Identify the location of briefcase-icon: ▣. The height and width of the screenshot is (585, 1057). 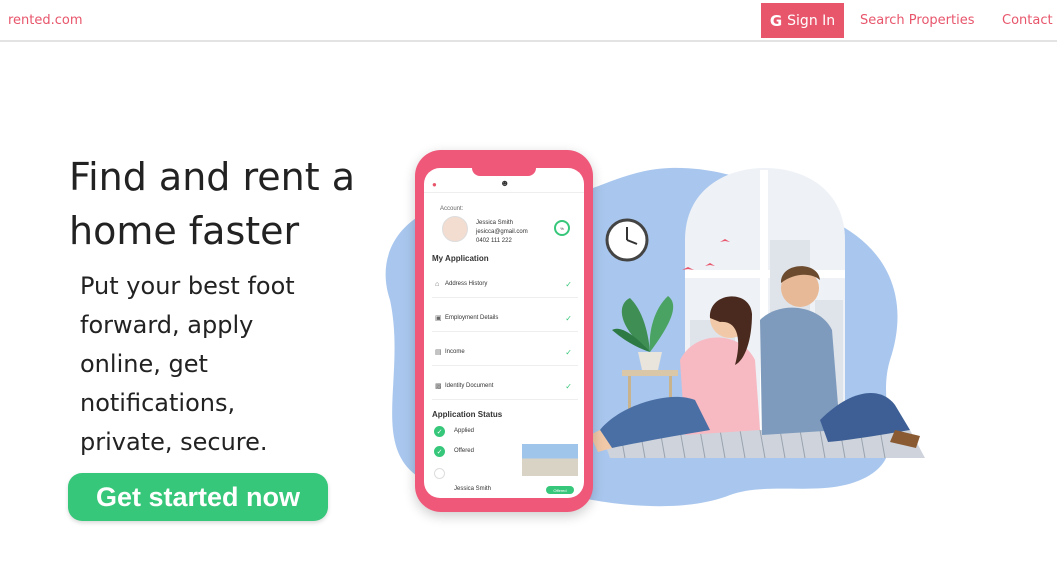
(438, 318).